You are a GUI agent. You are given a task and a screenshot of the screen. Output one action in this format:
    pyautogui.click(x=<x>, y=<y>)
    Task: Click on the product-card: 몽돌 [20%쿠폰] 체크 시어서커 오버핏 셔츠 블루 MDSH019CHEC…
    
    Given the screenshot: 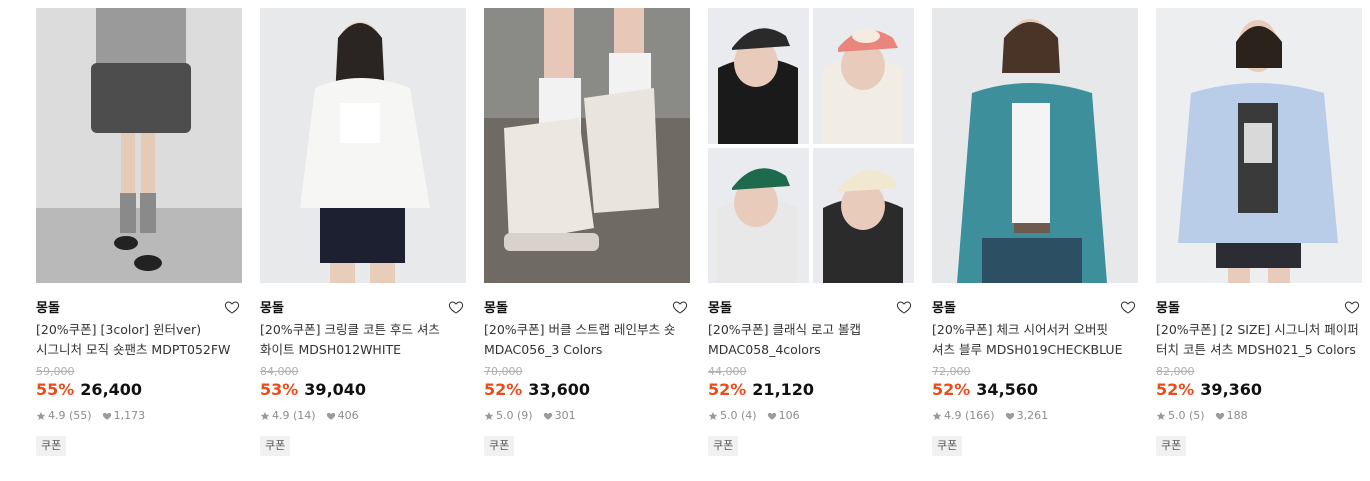 What is the action you would take?
    pyautogui.click(x=1035, y=232)
    